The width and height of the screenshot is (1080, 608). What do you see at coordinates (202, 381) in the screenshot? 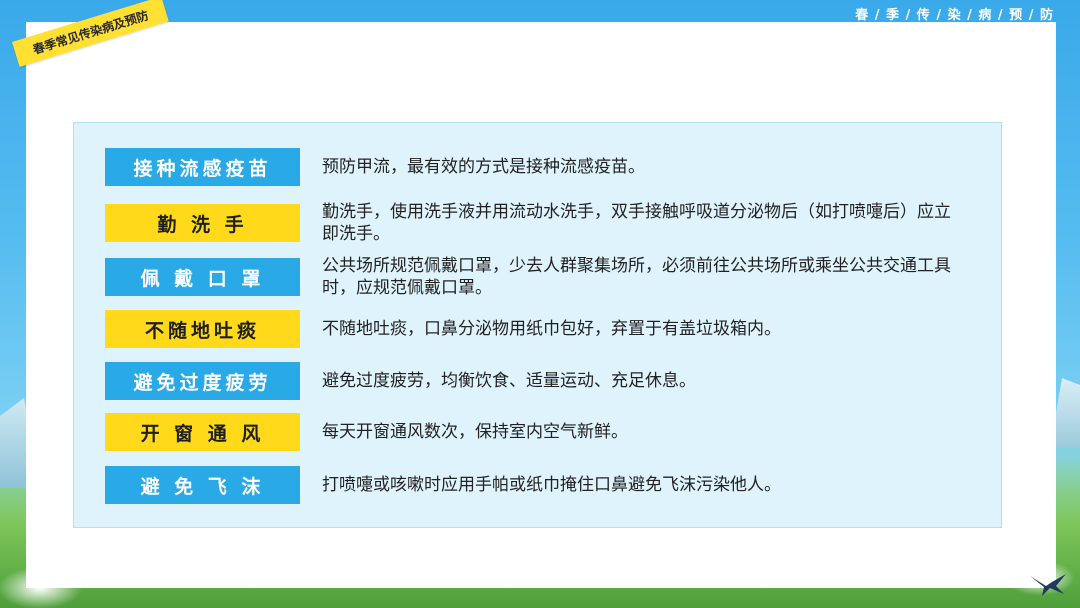
I see `tag-fatigue: 避免过度疲劳` at bounding box center [202, 381].